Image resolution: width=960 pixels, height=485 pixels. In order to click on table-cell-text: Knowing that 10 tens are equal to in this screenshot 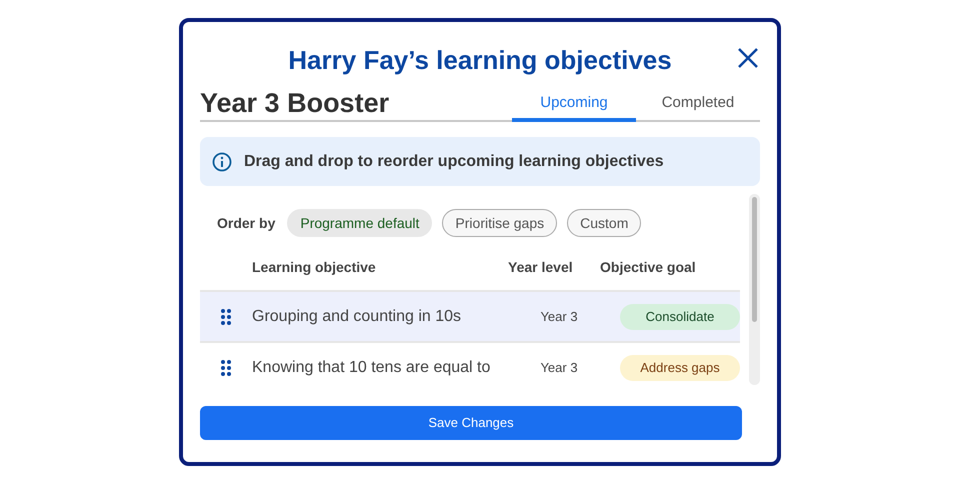, I will do `click(372, 368)`.